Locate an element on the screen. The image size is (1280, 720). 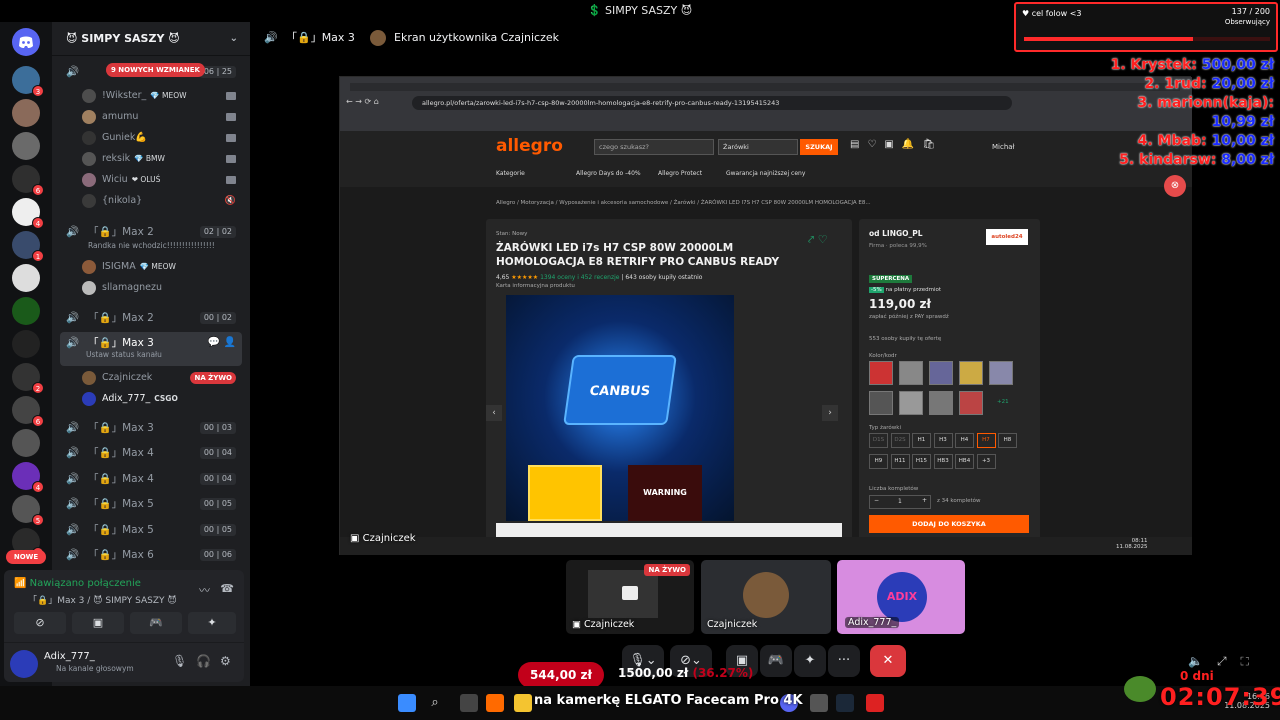
bookmarks-bar is located at coordinates (770, 120).